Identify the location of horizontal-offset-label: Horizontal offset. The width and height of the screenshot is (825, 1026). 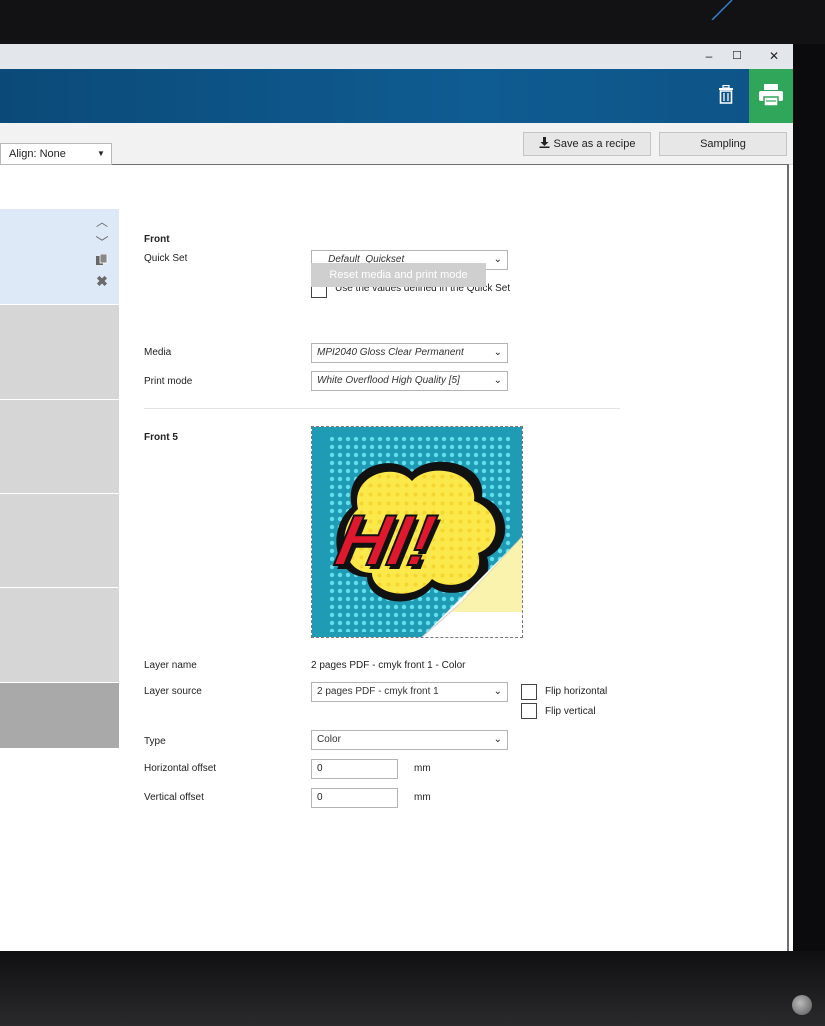
(180, 768).